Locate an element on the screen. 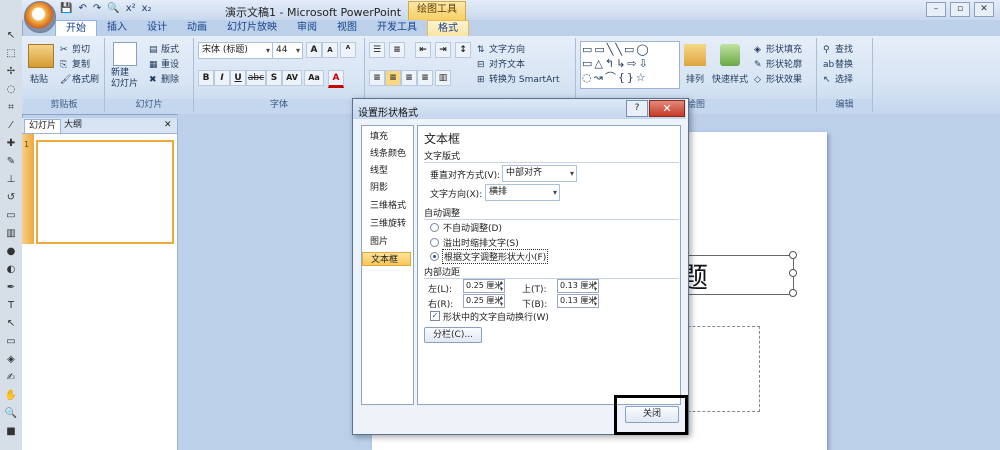  decrease-indent-icon: ⇤ is located at coordinates (423, 50).